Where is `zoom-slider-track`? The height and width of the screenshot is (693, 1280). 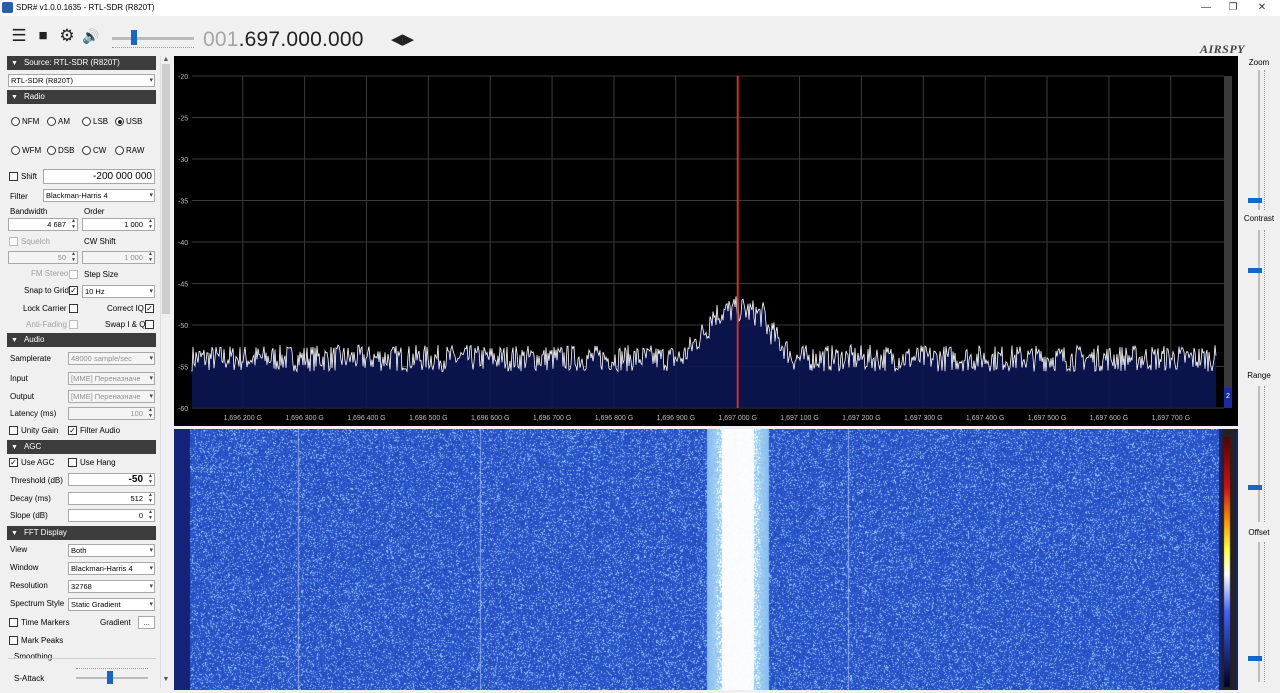 zoom-slider-track is located at coordinates (1259, 140).